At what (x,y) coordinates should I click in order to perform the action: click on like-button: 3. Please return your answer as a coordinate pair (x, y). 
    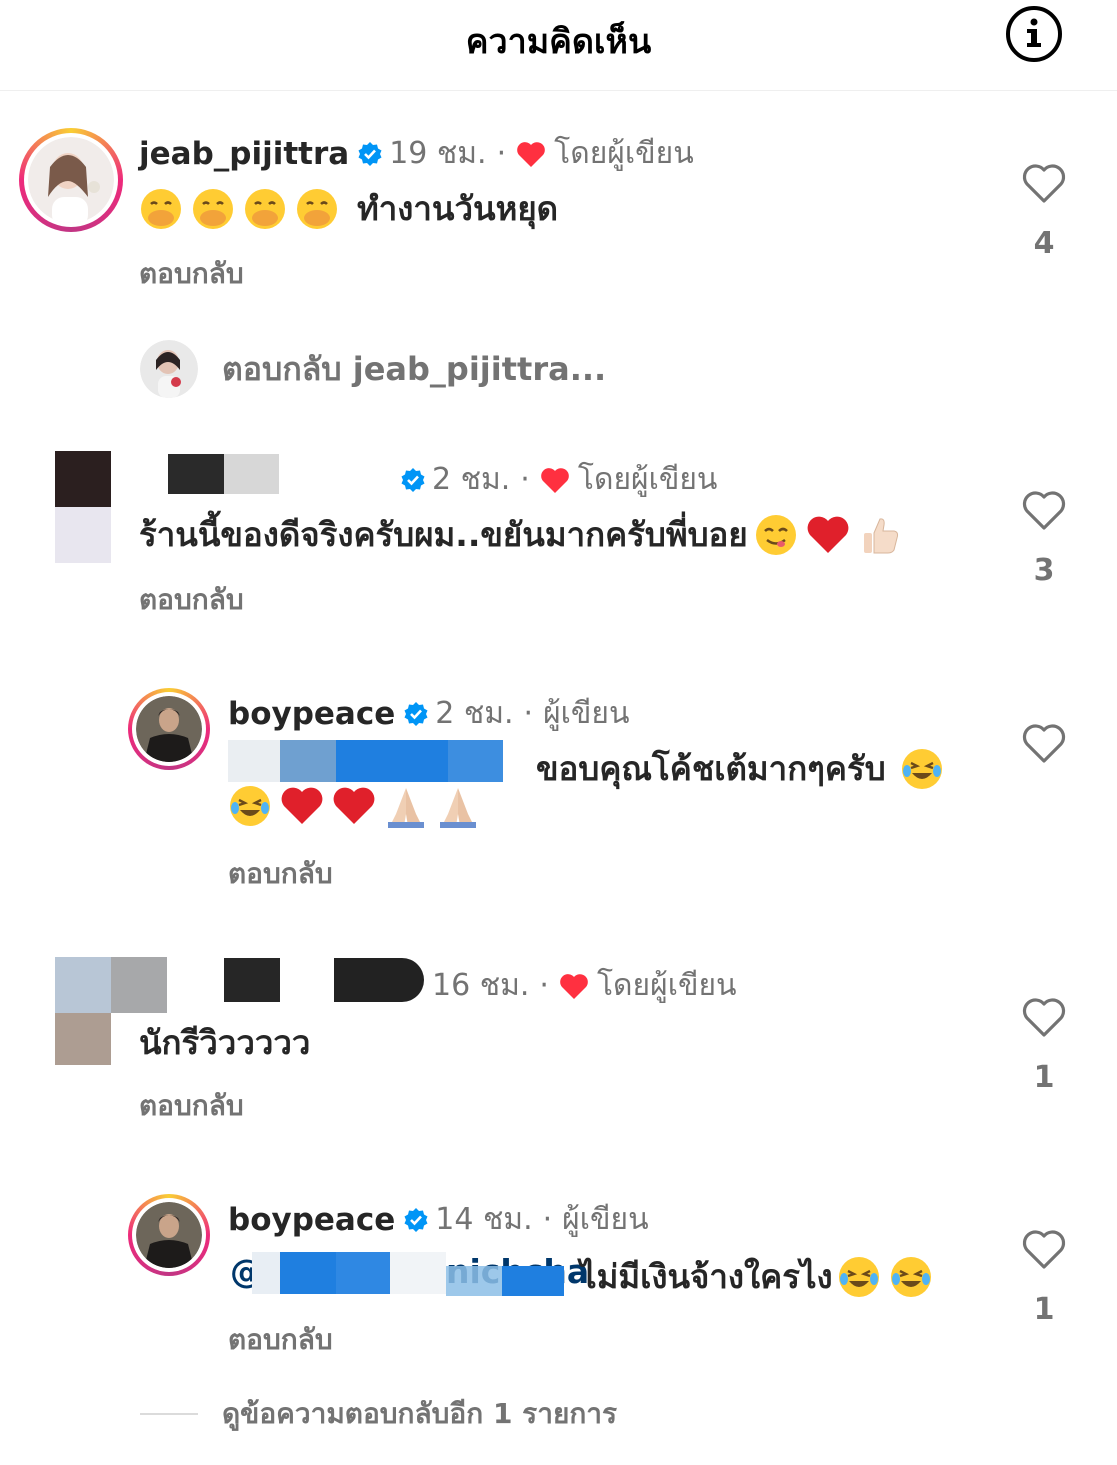
    Looking at the image, I should click on (1044, 538).